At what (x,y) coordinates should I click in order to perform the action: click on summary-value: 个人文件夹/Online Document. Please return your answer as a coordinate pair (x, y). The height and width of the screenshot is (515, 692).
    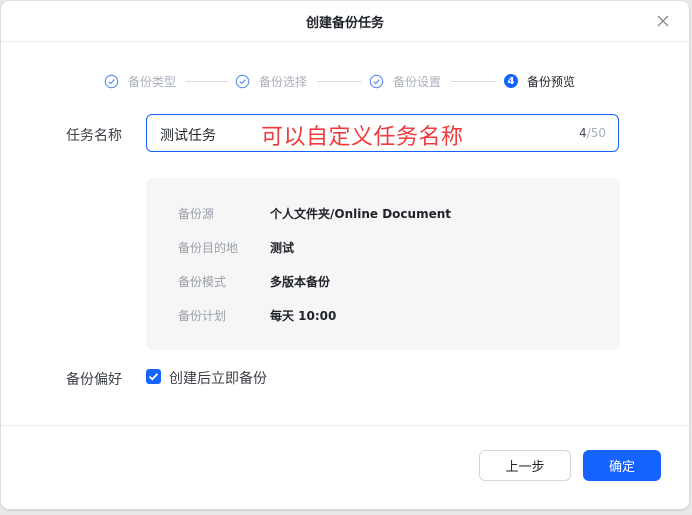
    Looking at the image, I should click on (360, 214).